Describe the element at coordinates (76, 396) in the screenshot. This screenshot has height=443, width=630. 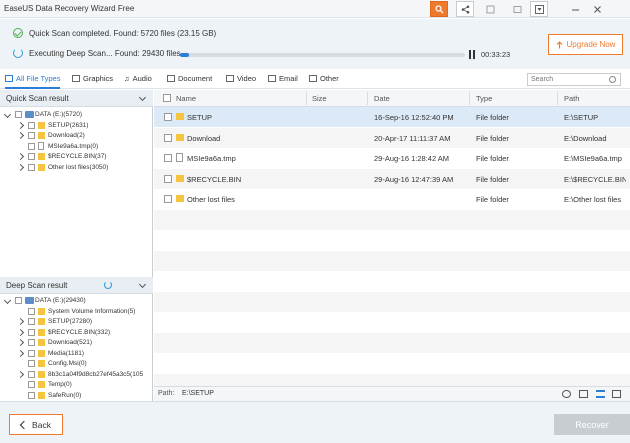
I see `tree-item: SafeRun(0)` at that location.